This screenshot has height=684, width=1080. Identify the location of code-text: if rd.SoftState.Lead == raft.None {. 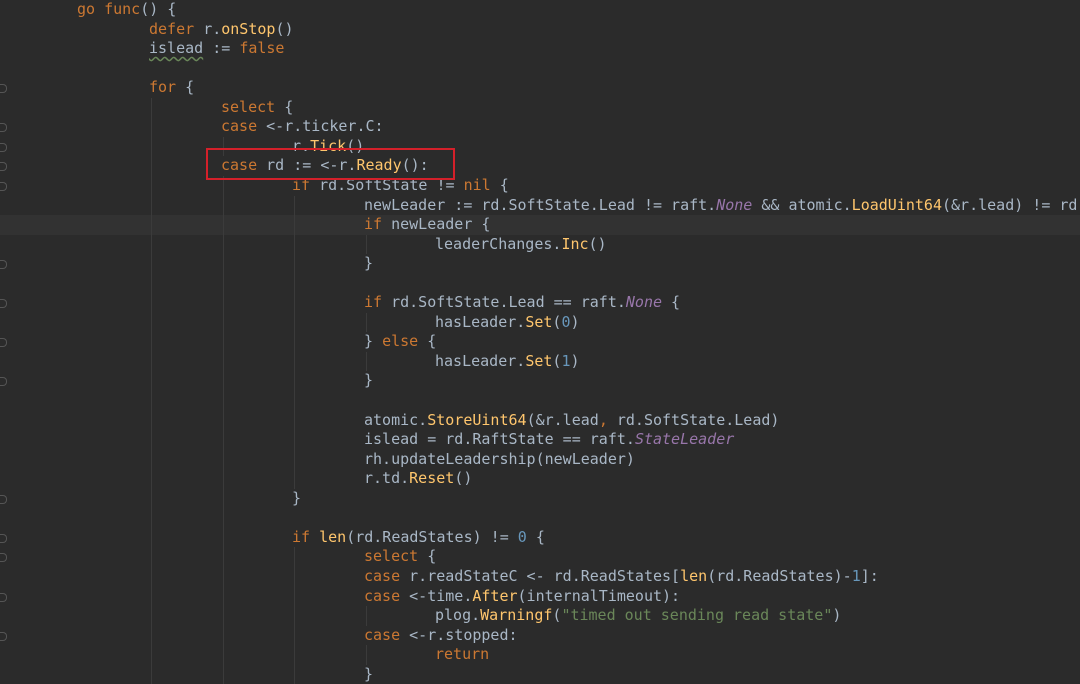
(522, 303).